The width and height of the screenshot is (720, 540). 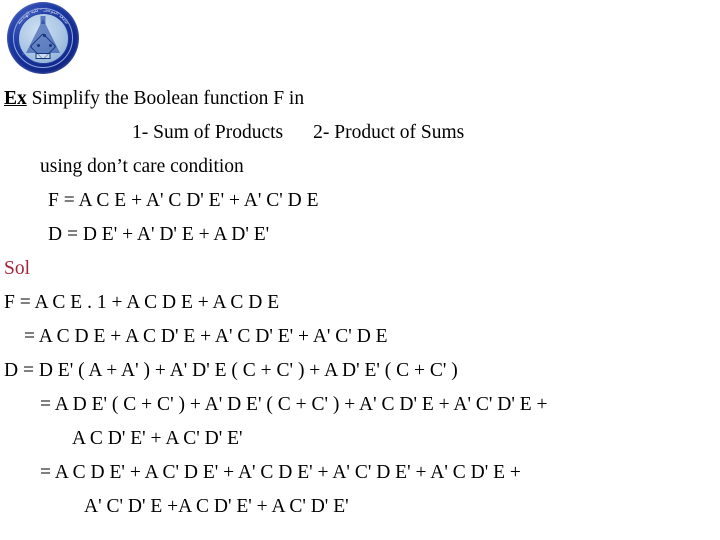 What do you see at coordinates (142, 166) in the screenshot?
I see `dont-care-condition-line: using don’t care condition` at bounding box center [142, 166].